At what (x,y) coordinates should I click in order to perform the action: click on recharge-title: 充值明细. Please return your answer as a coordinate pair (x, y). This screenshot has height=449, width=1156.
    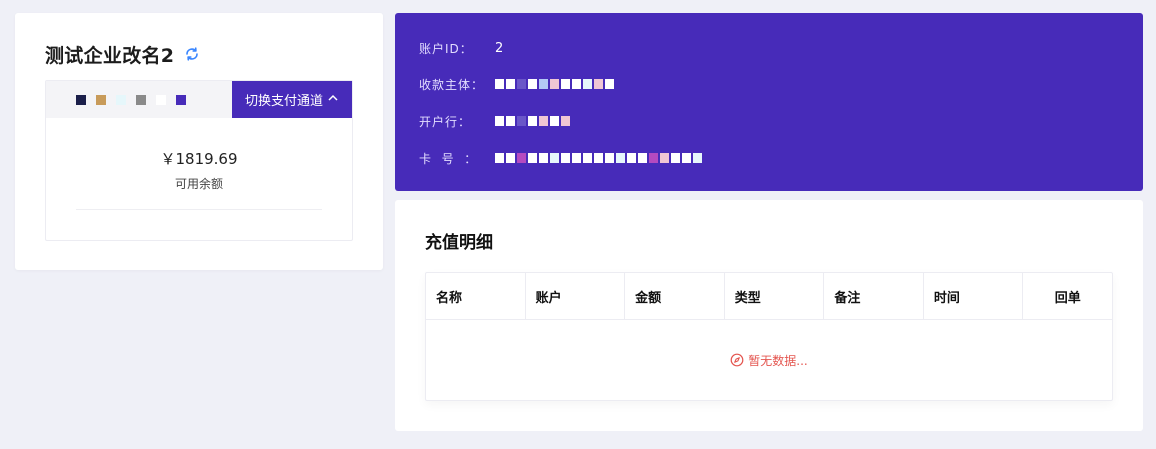
    Looking at the image, I should click on (459, 243).